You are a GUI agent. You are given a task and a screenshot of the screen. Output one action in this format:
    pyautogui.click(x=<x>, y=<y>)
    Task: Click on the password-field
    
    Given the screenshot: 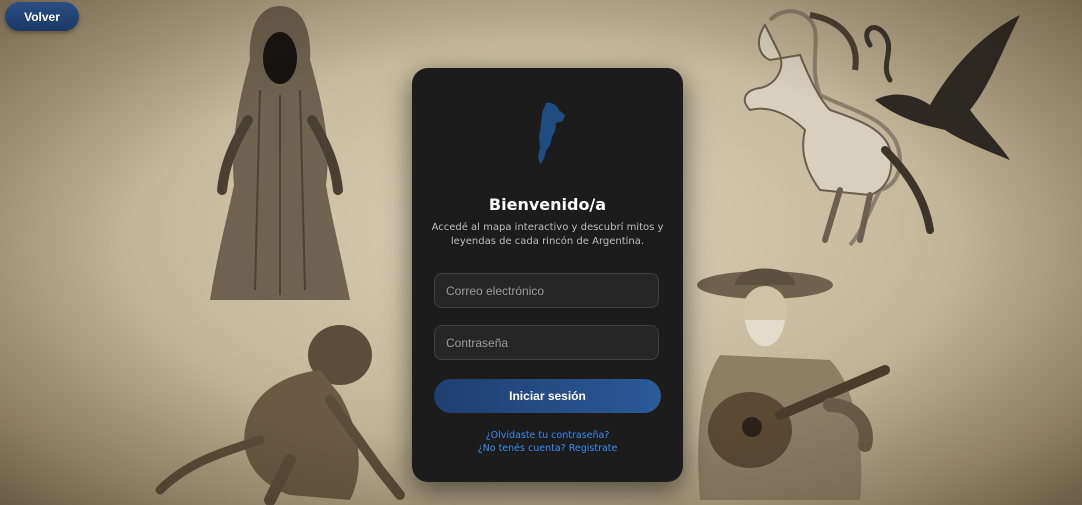 What is the action you would take?
    pyautogui.click(x=546, y=342)
    